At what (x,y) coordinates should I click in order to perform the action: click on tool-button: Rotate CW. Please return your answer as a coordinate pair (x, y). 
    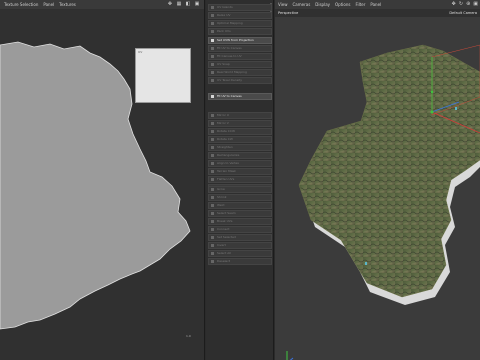
    Looking at the image, I should click on (240, 139).